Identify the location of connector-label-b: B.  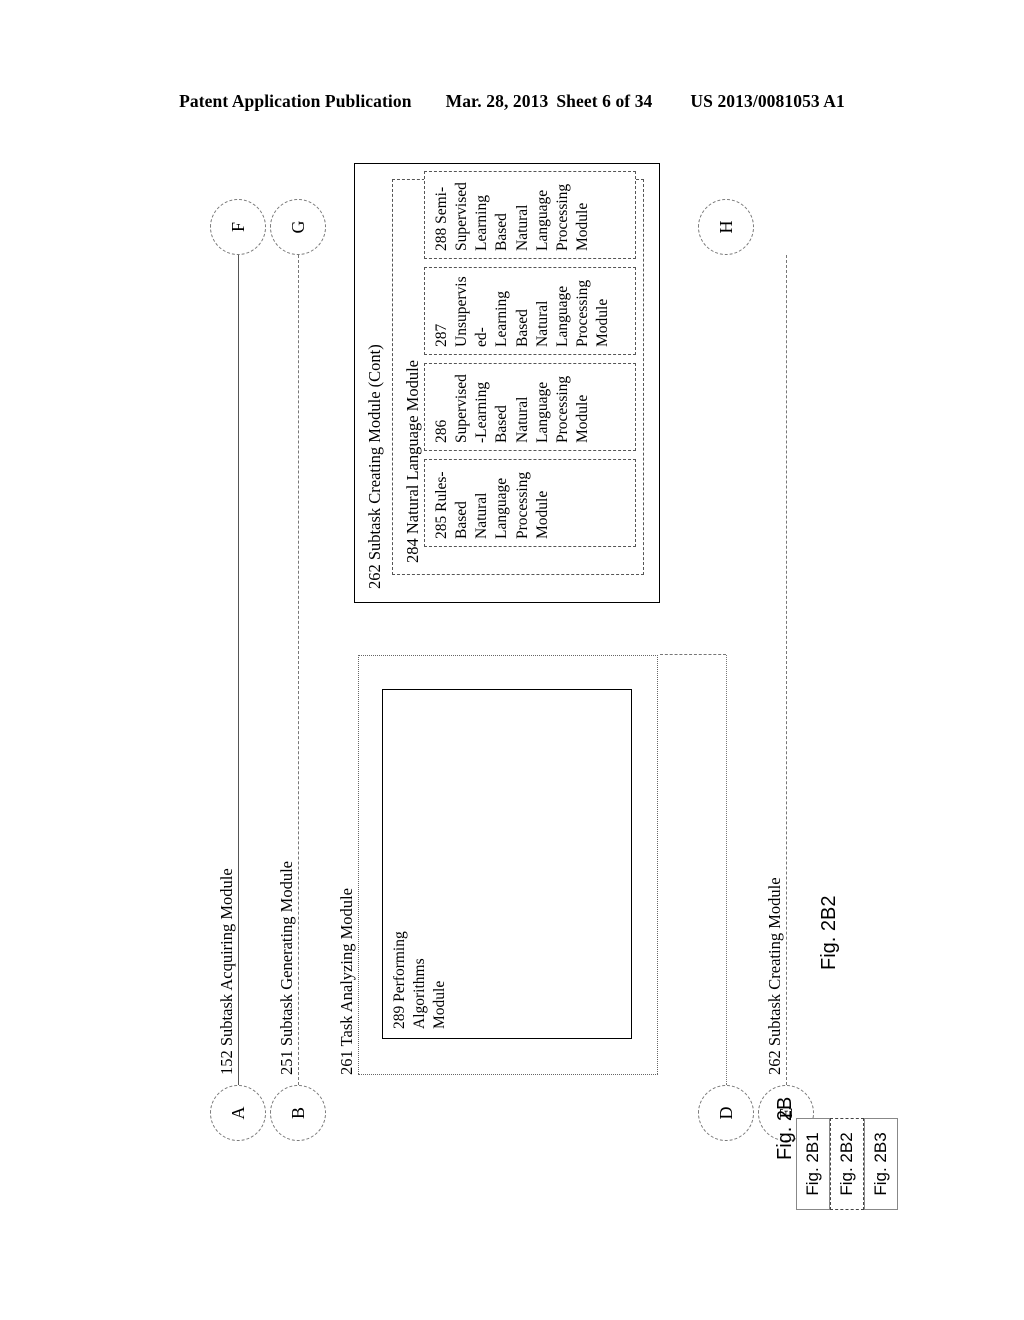
(297, 1113).